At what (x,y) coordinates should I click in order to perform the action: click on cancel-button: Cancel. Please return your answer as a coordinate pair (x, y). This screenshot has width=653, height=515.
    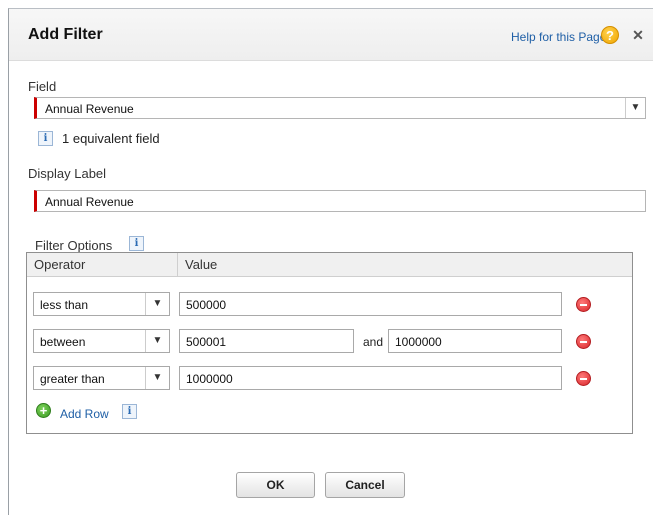
    Looking at the image, I should click on (365, 485).